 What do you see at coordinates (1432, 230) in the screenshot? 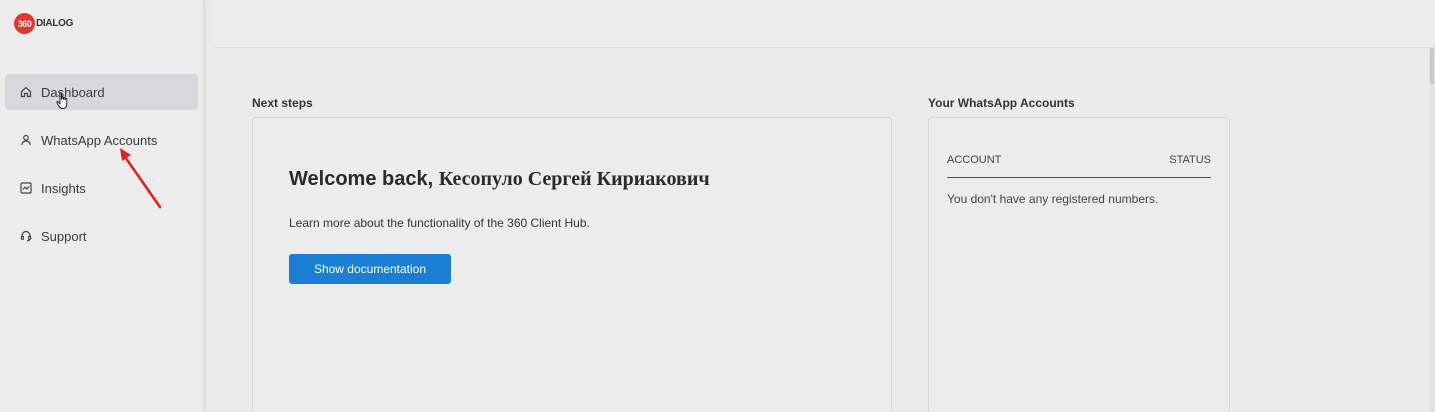
I see `page-scrollbar` at bounding box center [1432, 230].